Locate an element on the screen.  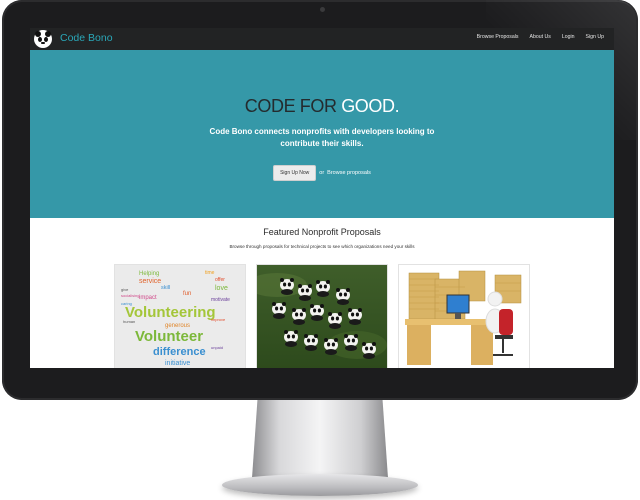
nav-sign-up: Sign Up is located at coordinates (595, 37).